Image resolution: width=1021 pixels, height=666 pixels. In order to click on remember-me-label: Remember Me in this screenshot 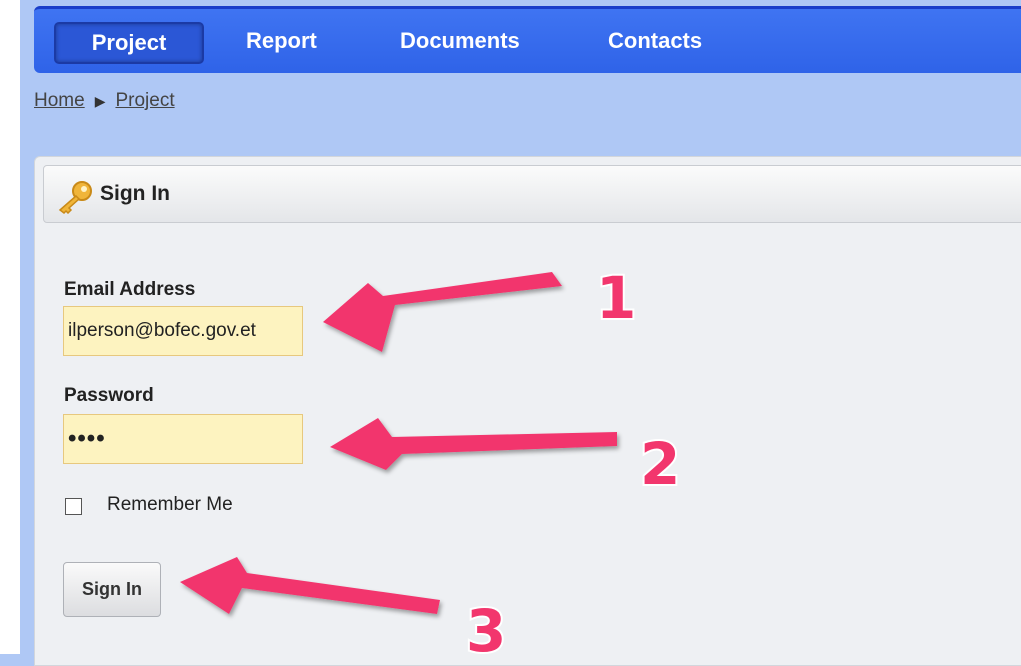, I will do `click(170, 505)`.